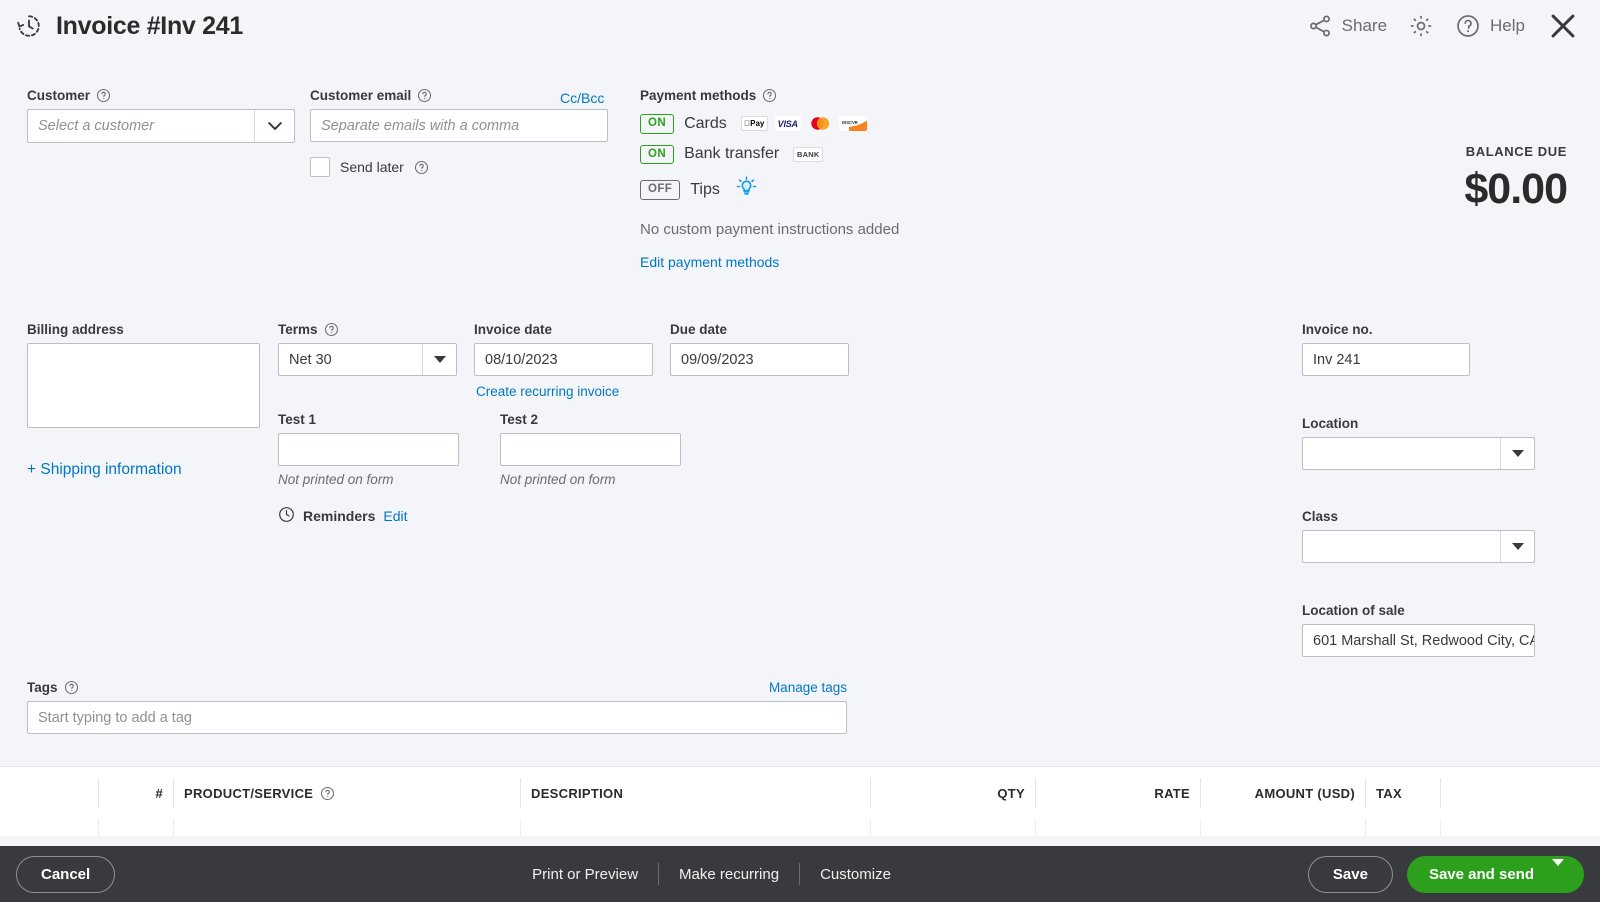 This screenshot has width=1600, height=902. I want to click on custom-field-test2-label: Test 2, so click(519, 419).